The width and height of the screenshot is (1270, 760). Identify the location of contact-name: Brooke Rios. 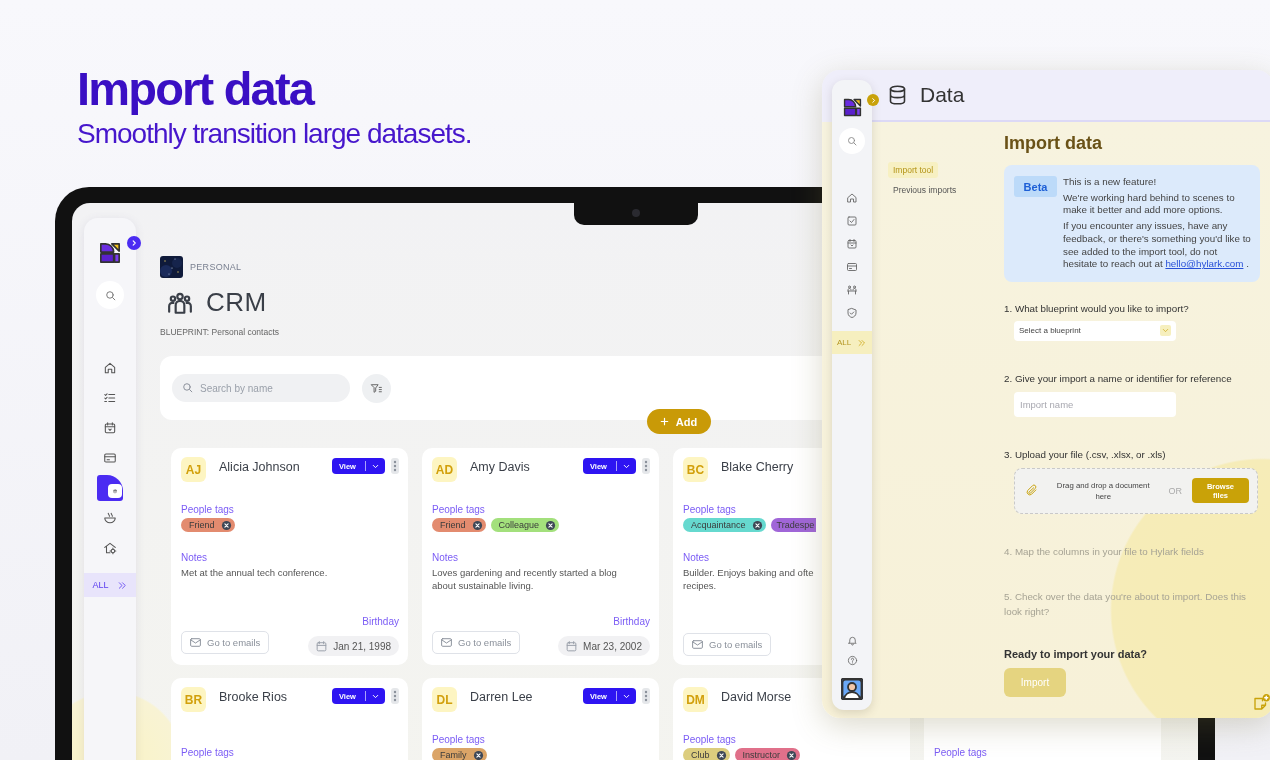
(253, 697).